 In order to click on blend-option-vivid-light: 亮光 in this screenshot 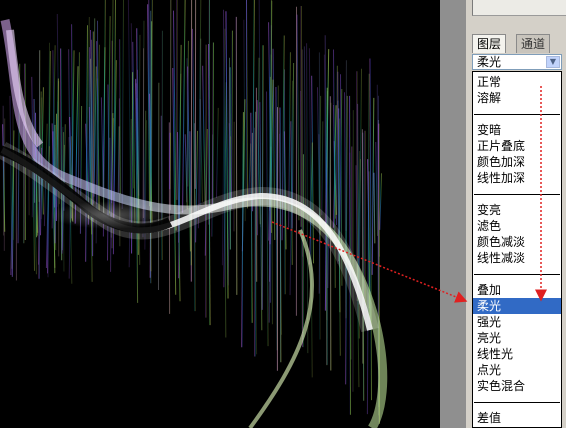, I will do `click(517, 338)`.